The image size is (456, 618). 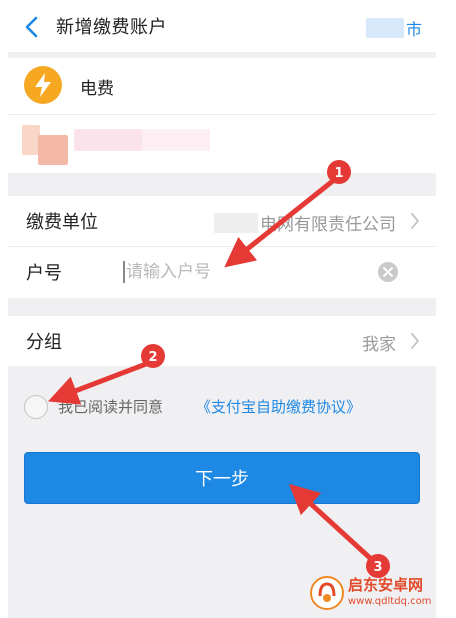 I want to click on watermark: 启东安卓网 www.qdltdq.com, so click(x=380, y=594).